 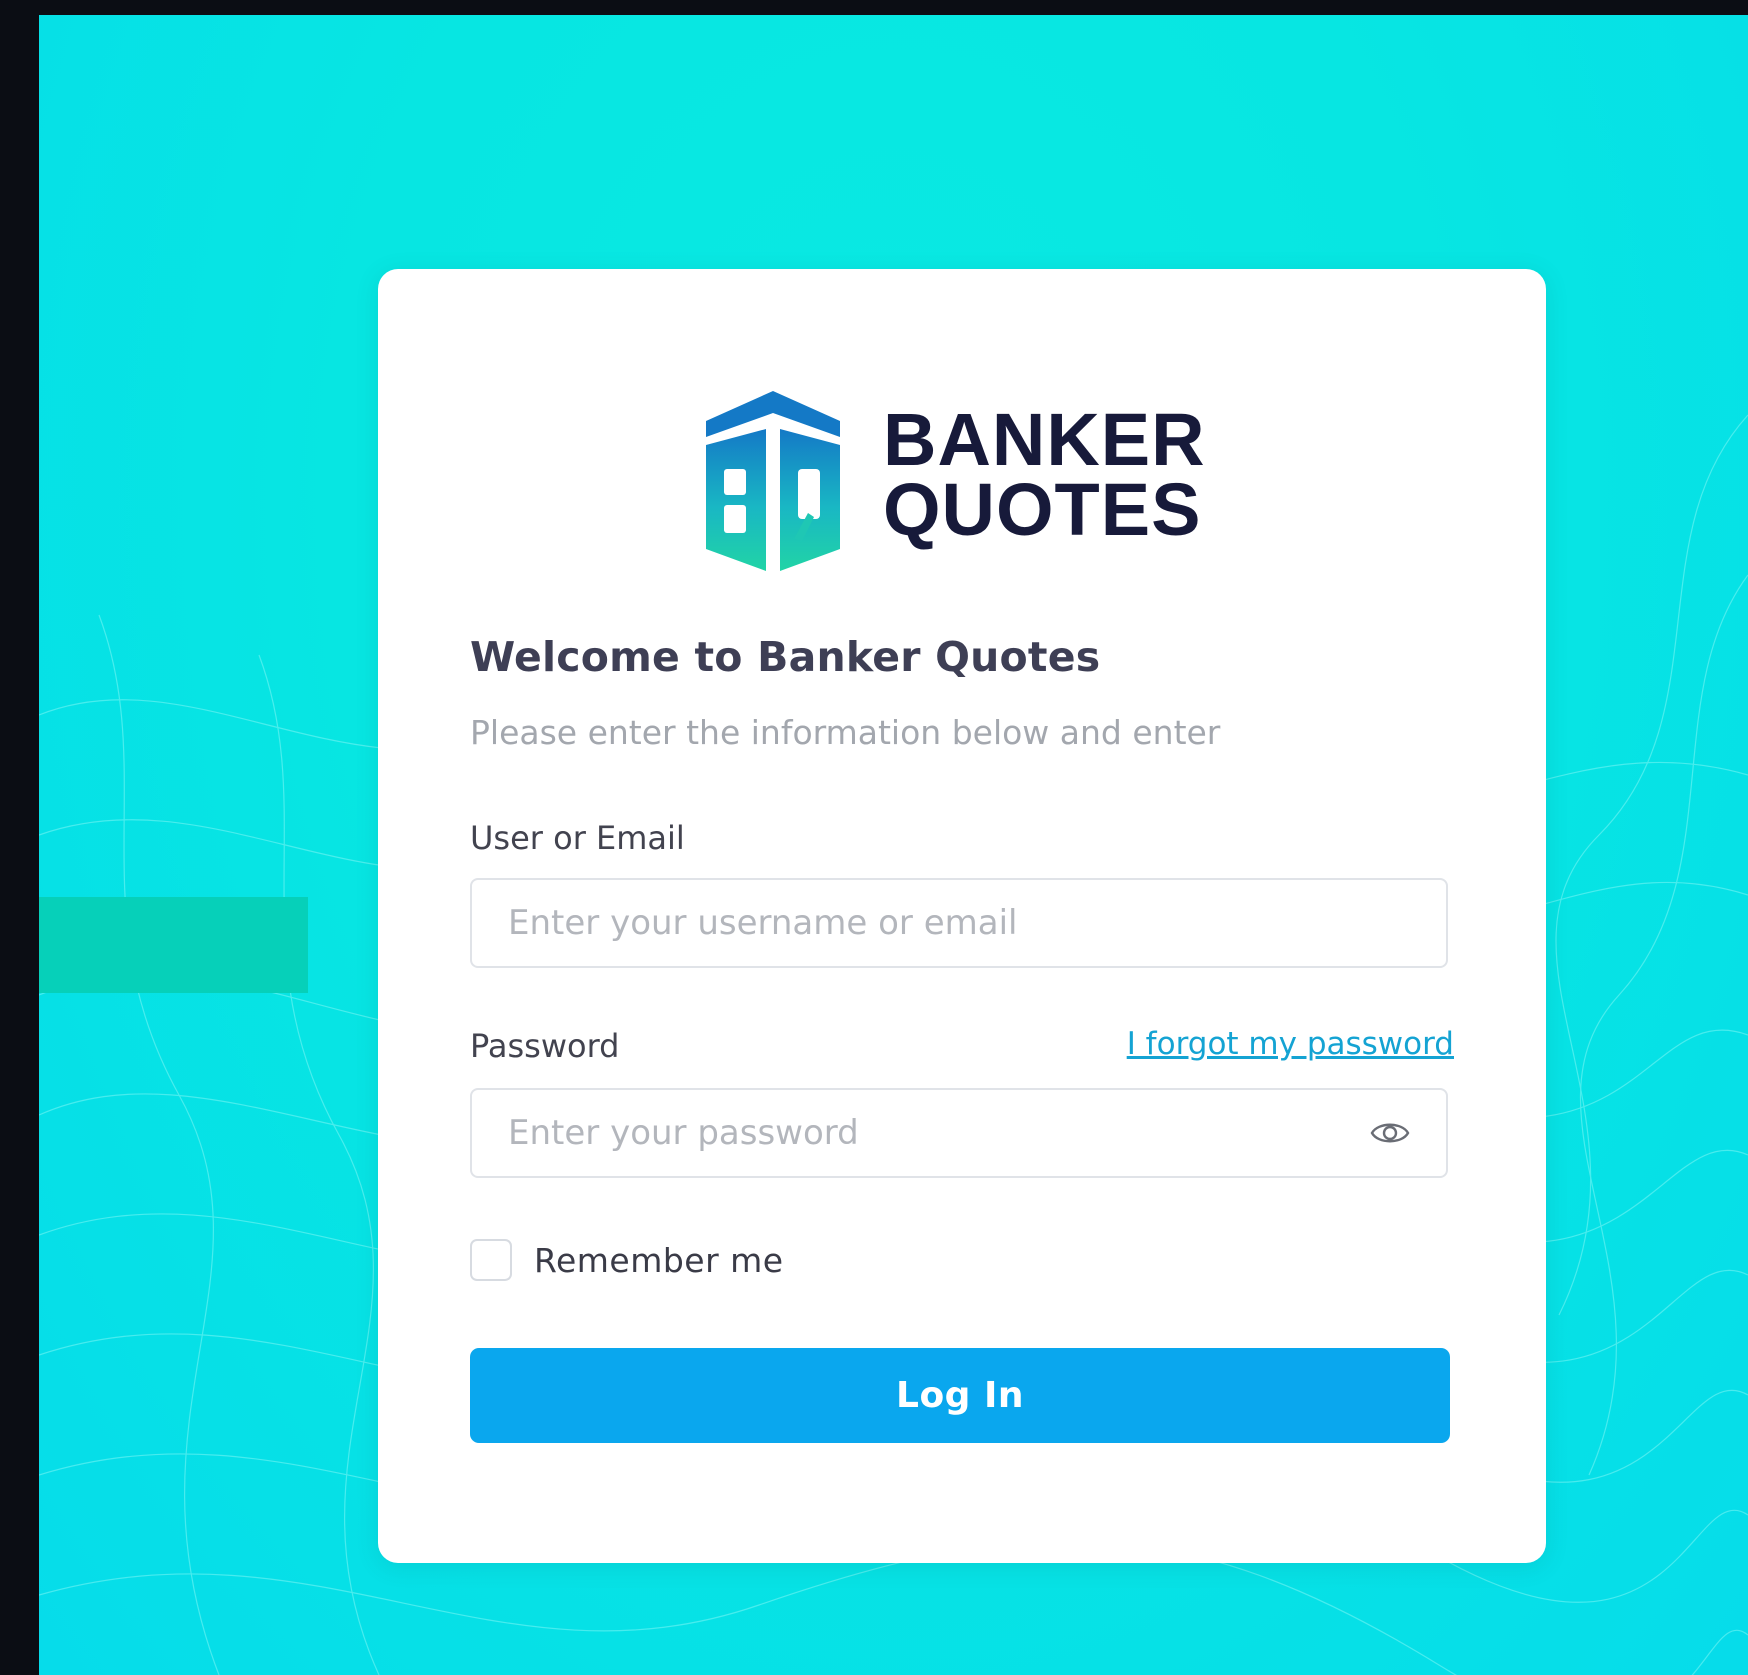 What do you see at coordinates (1390, 1133) in the screenshot?
I see `eye-icon` at bounding box center [1390, 1133].